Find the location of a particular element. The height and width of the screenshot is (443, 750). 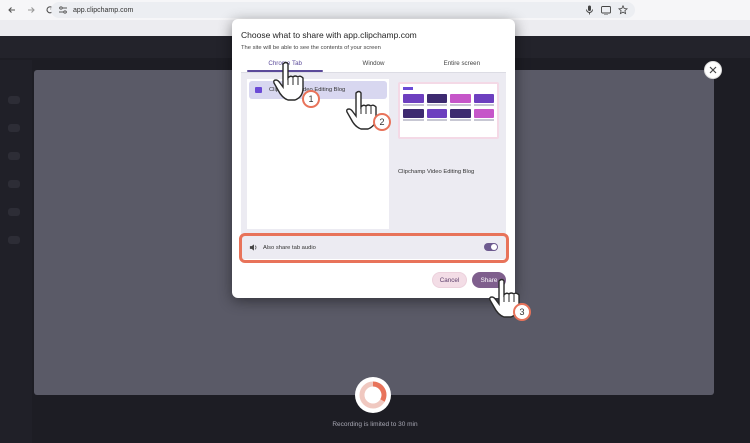

cast-icon is located at coordinates (606, 10).